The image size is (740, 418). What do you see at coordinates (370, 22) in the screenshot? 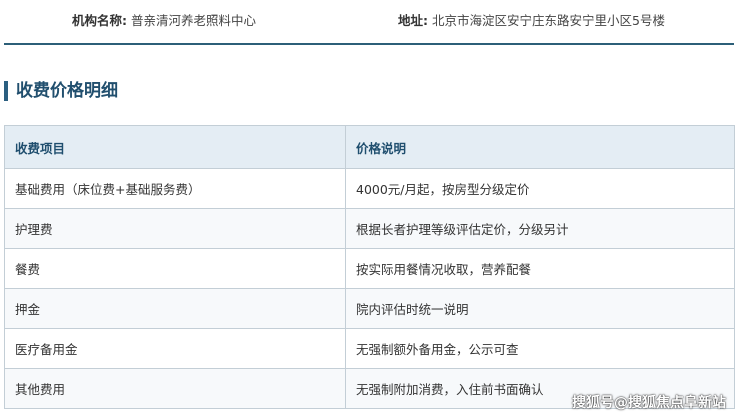
I see `info-row: 机构名称: 普亲清河养老照料中心 地址: 北京市海淀区安宁庄东路安宁里小区5号楼` at bounding box center [370, 22].